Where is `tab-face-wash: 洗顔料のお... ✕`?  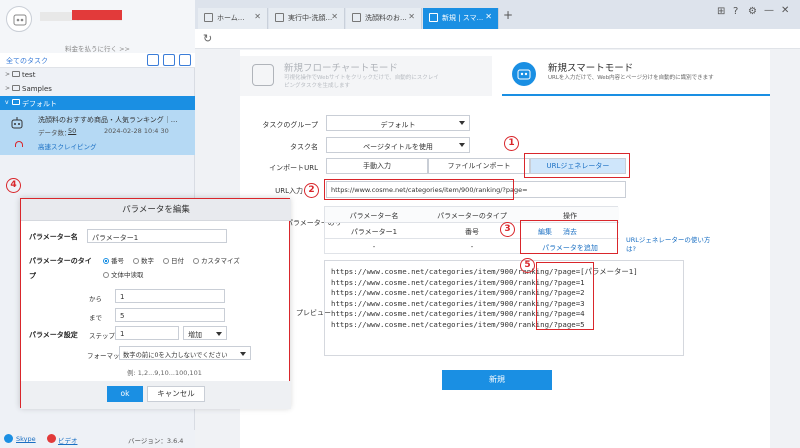
tab-face-wash: 洗顔料のお... ✕ is located at coordinates (384, 18).